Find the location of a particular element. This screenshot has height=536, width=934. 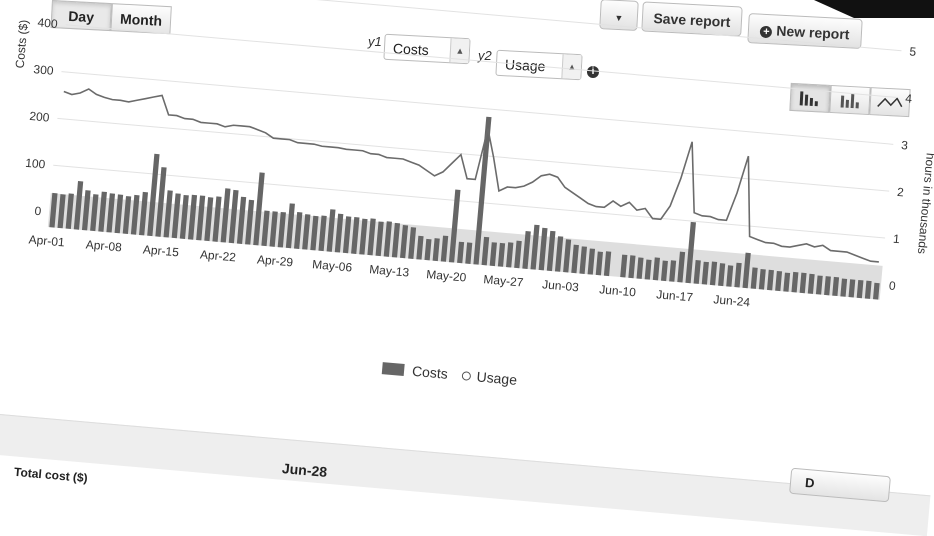

x-tick-label: Apr-29 is located at coordinates (275, 260).